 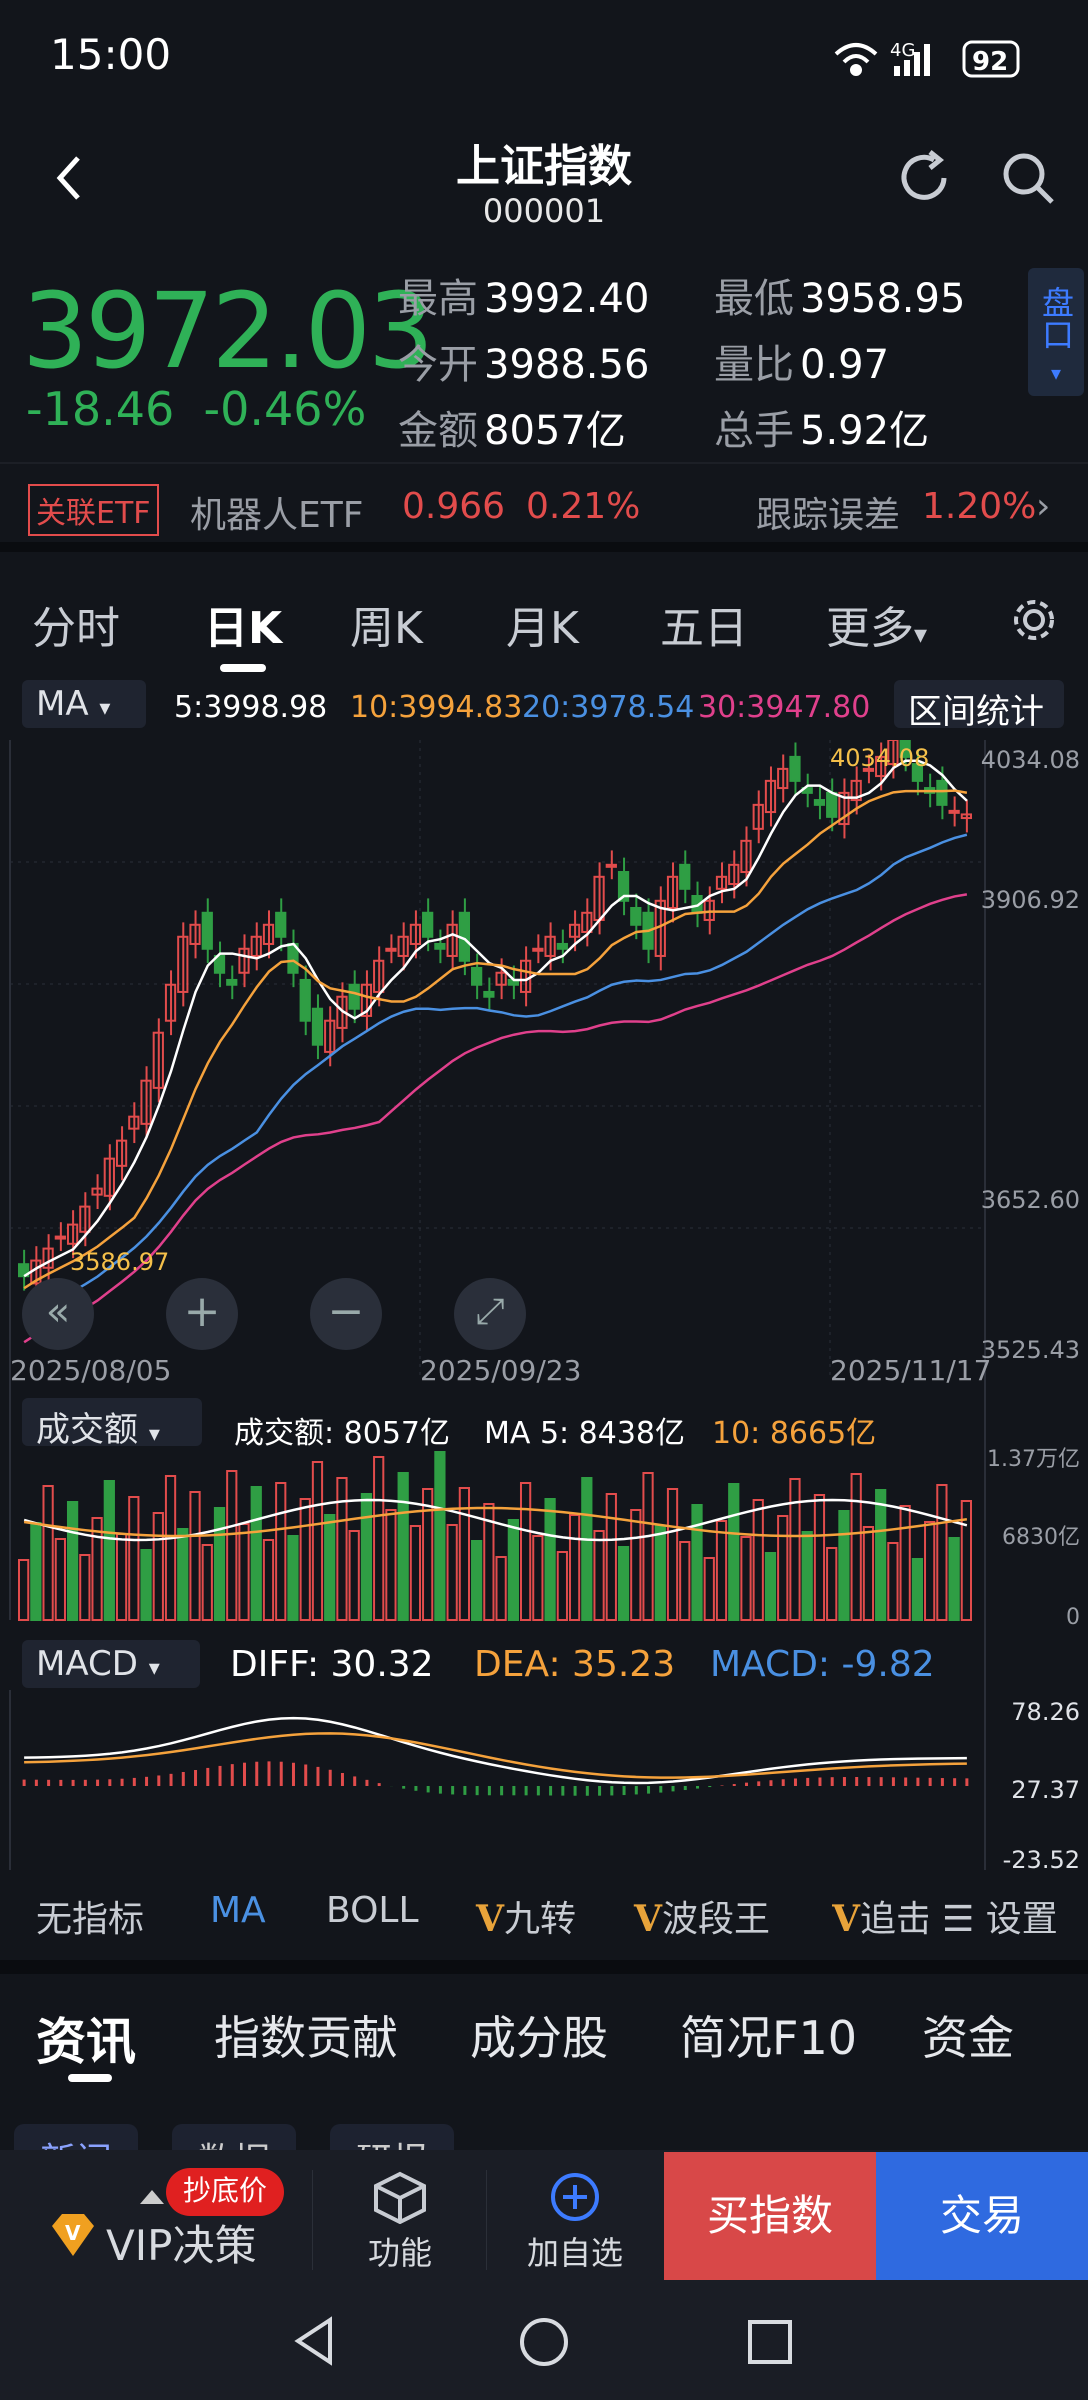 I want to click on buy-index-button: 买指数, so click(x=770, y=2216).